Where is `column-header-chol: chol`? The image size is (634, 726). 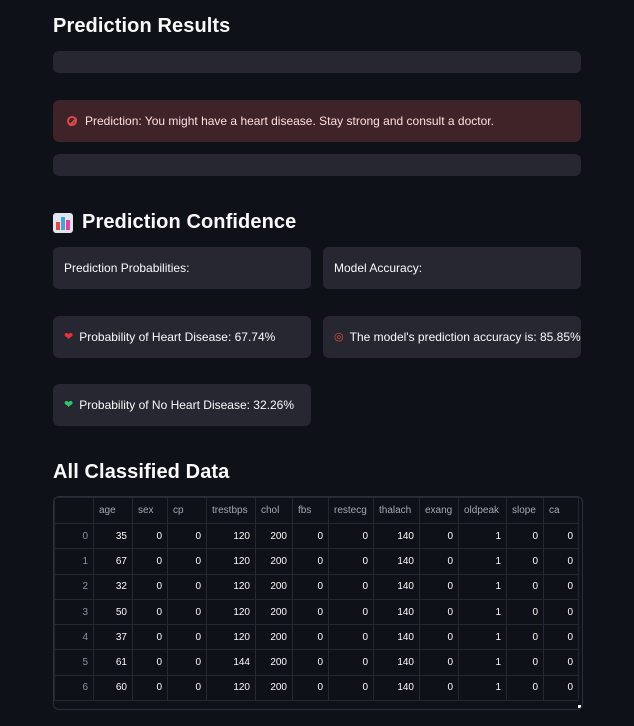
column-header-chol: chol is located at coordinates (274, 510).